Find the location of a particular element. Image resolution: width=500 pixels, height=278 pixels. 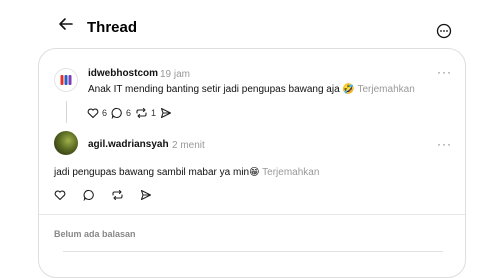

reply-count: 6 is located at coordinates (129, 113).